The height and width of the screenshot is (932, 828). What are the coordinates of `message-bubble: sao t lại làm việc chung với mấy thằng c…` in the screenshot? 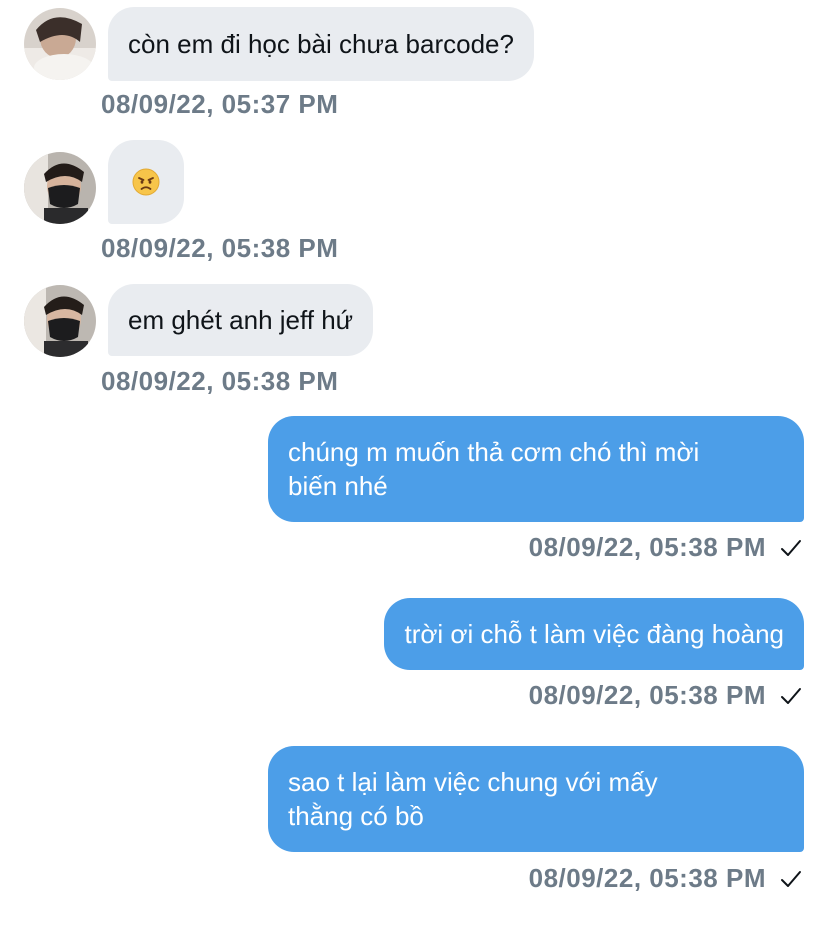 It's located at (536, 799).